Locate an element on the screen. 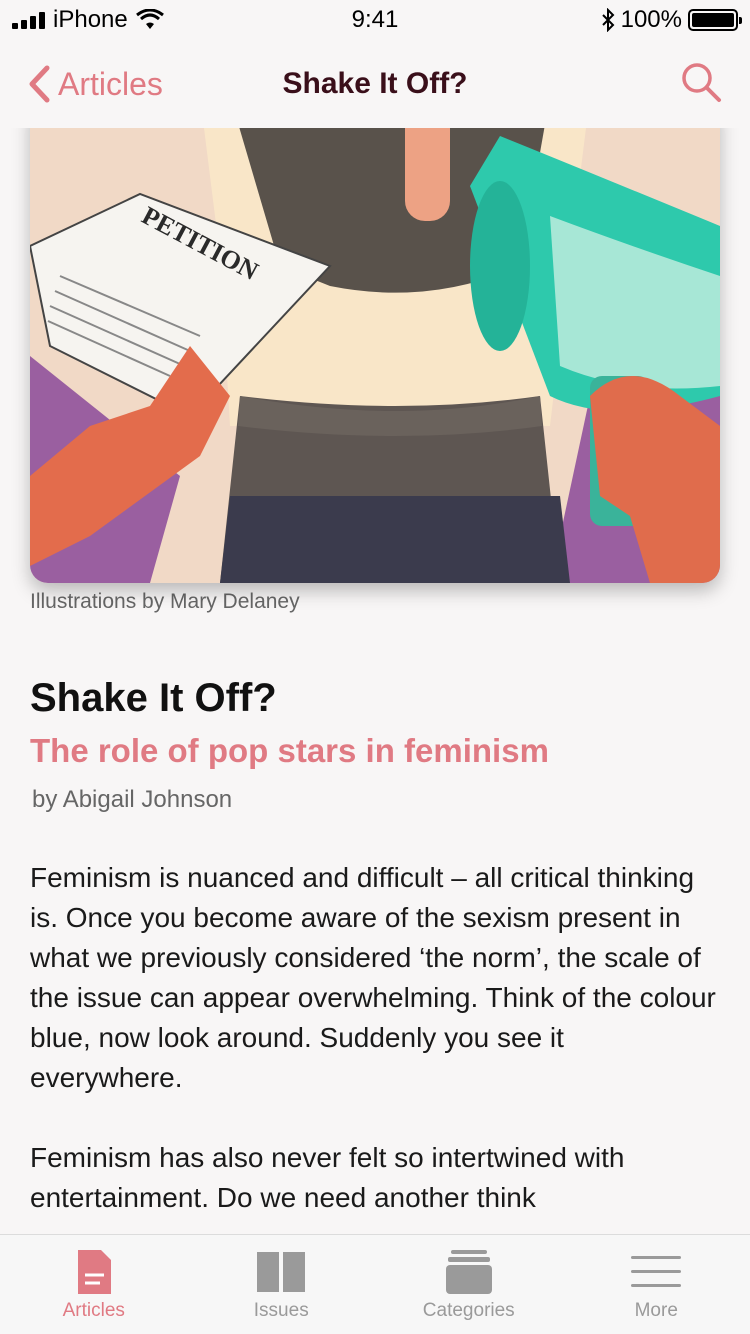 This screenshot has height=1334, width=750. back-label: Articles is located at coordinates (110, 83).